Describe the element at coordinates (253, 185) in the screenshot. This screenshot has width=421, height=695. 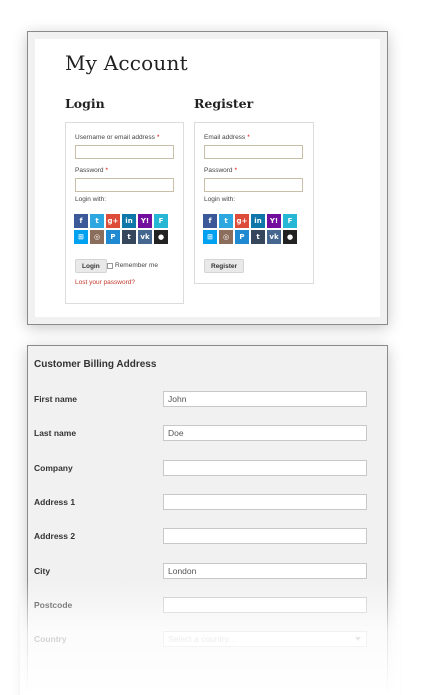
I see `register-password-input` at that location.